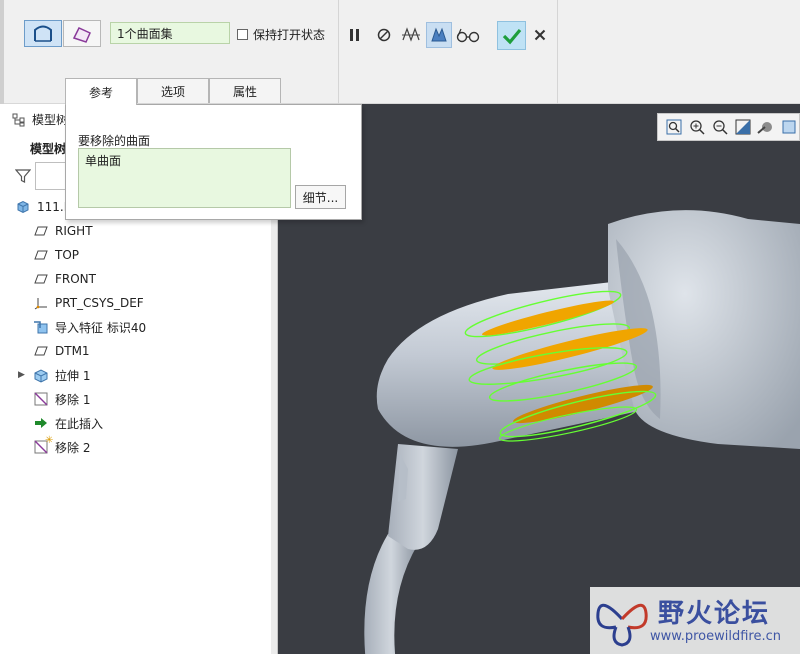 The height and width of the screenshot is (654, 800). I want to click on feature-preview-button, so click(439, 35).